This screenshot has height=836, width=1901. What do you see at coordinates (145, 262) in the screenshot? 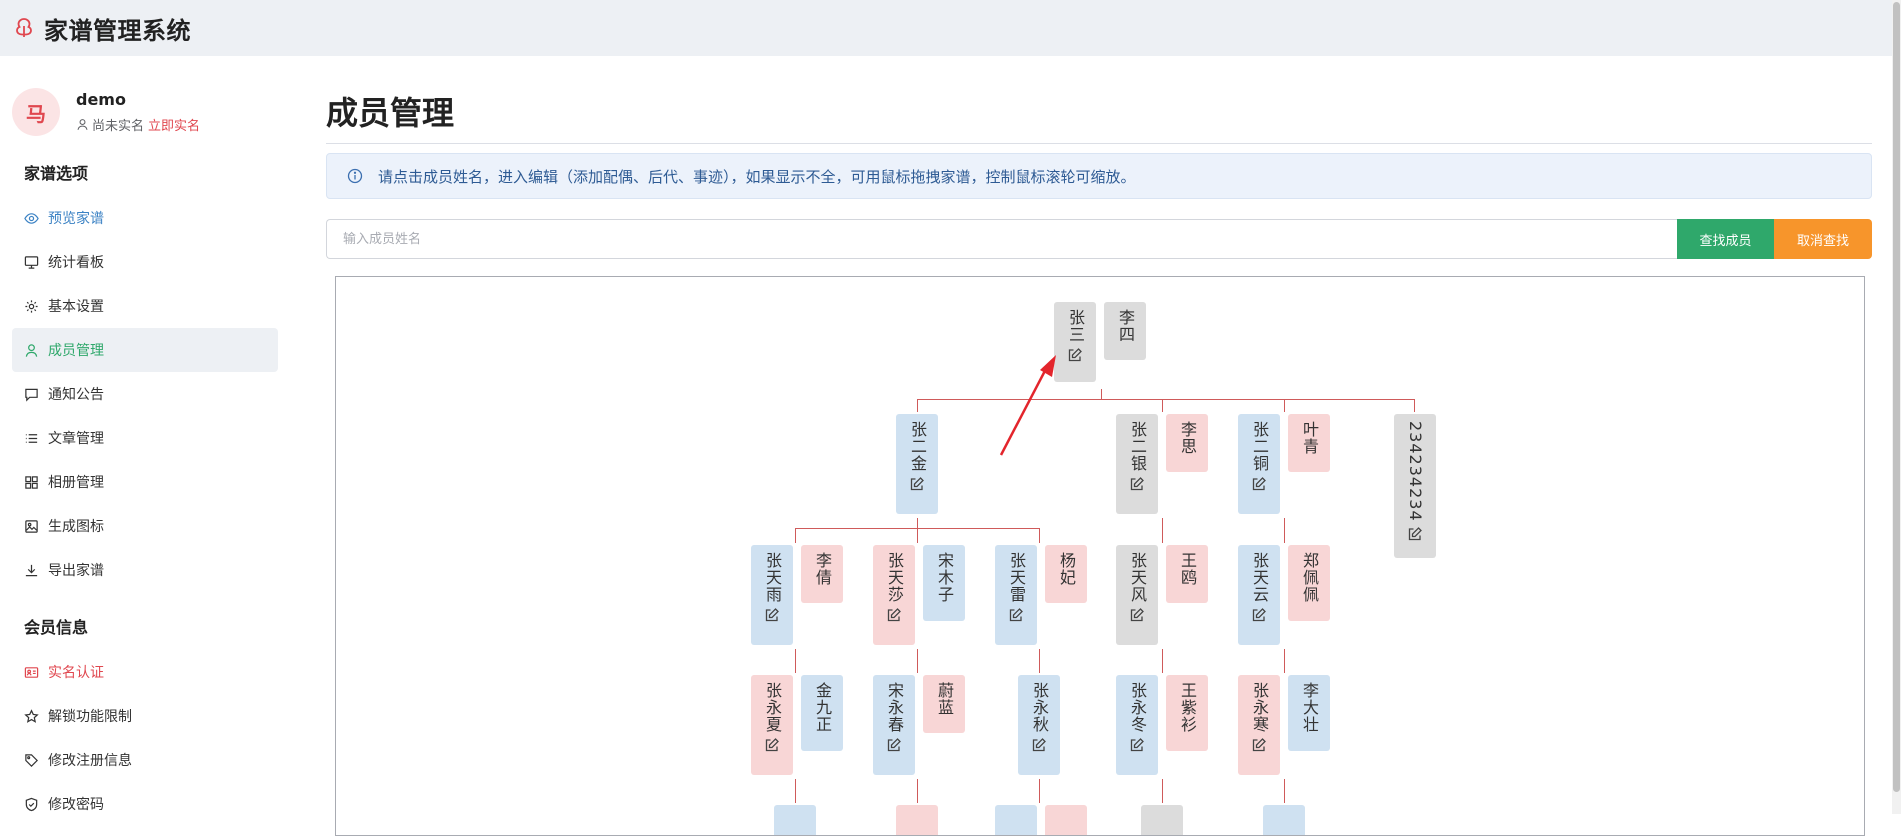
I see `sidebar-item-dashboard: 统计看板` at bounding box center [145, 262].